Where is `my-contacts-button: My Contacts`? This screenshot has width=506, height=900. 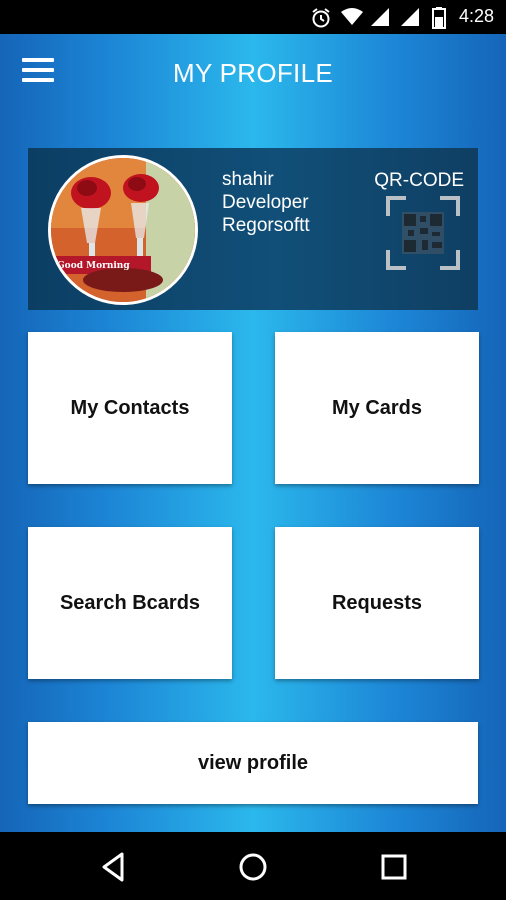
my-contacts-button: My Contacts is located at coordinates (130, 408).